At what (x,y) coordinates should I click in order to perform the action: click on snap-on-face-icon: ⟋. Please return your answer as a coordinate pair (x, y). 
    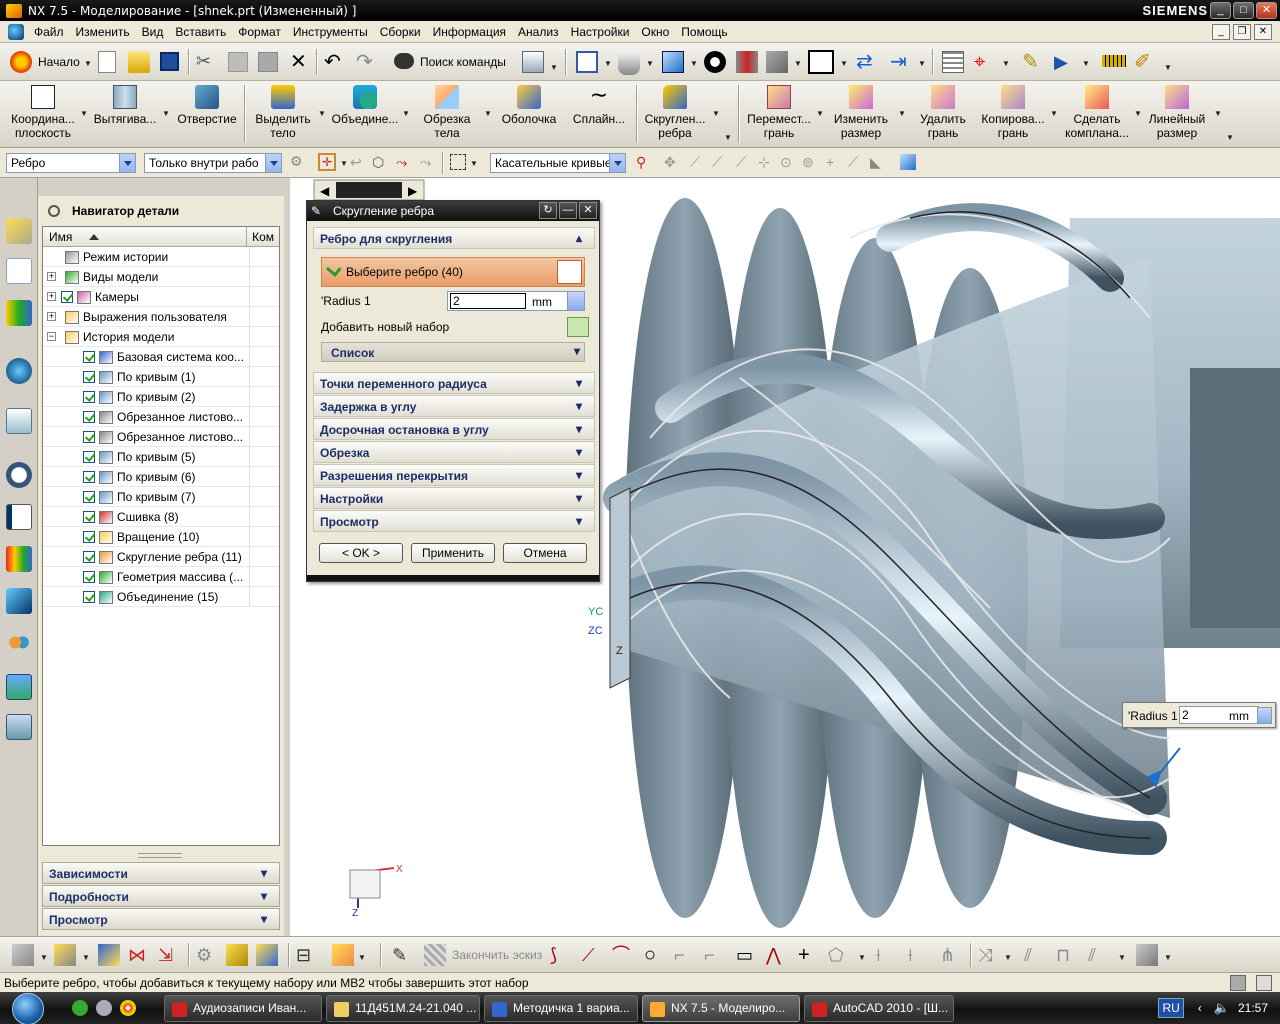
    Looking at the image, I should click on (857, 163).